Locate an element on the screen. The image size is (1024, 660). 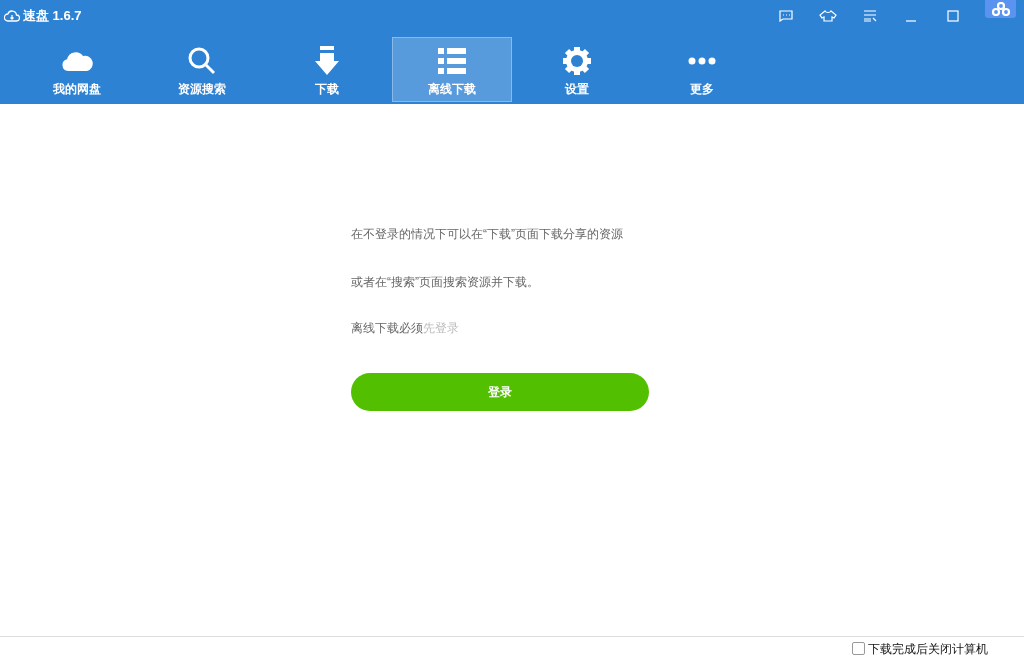
nav-tab: 下载 is located at coordinates (327, 69).